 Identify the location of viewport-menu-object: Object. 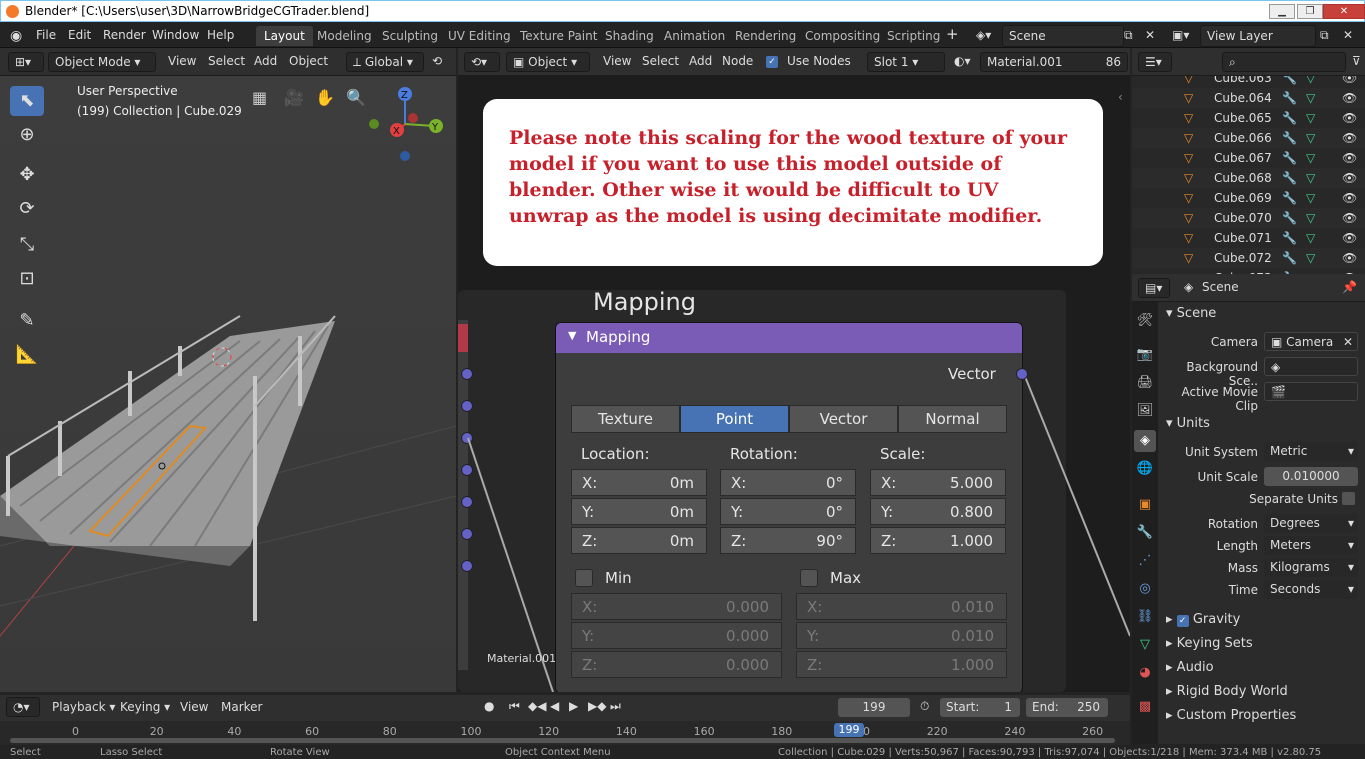
(308, 61).